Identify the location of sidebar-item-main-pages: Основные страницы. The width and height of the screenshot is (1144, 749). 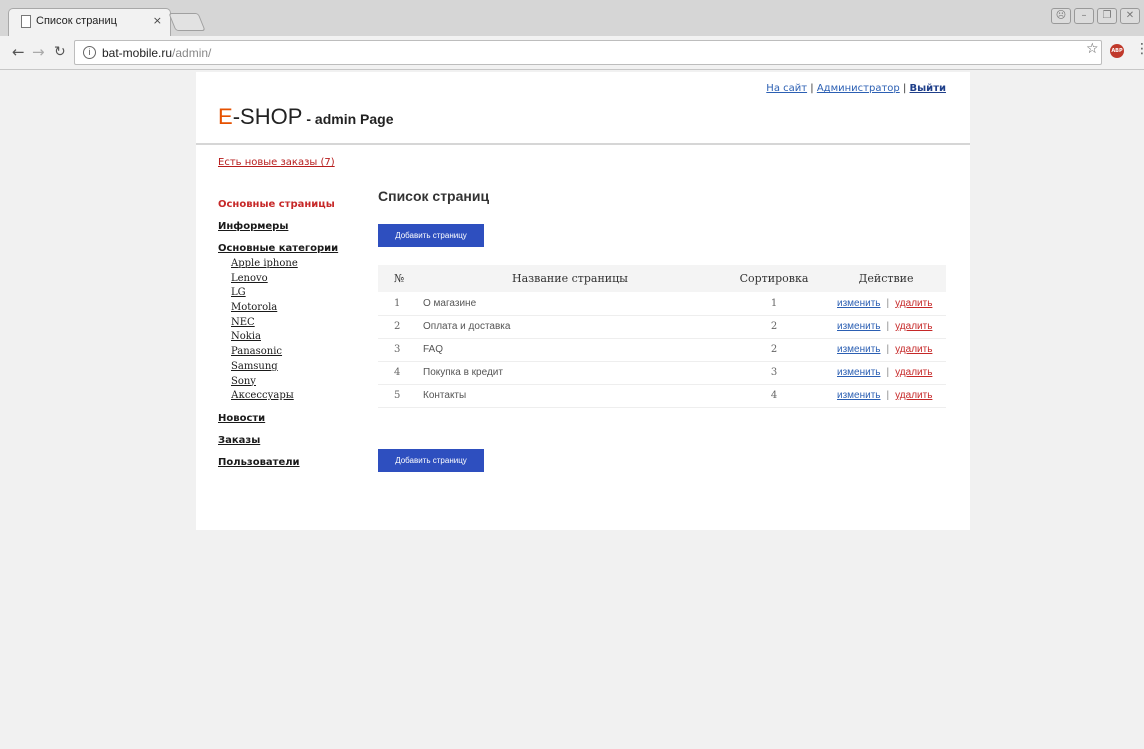
(293, 204).